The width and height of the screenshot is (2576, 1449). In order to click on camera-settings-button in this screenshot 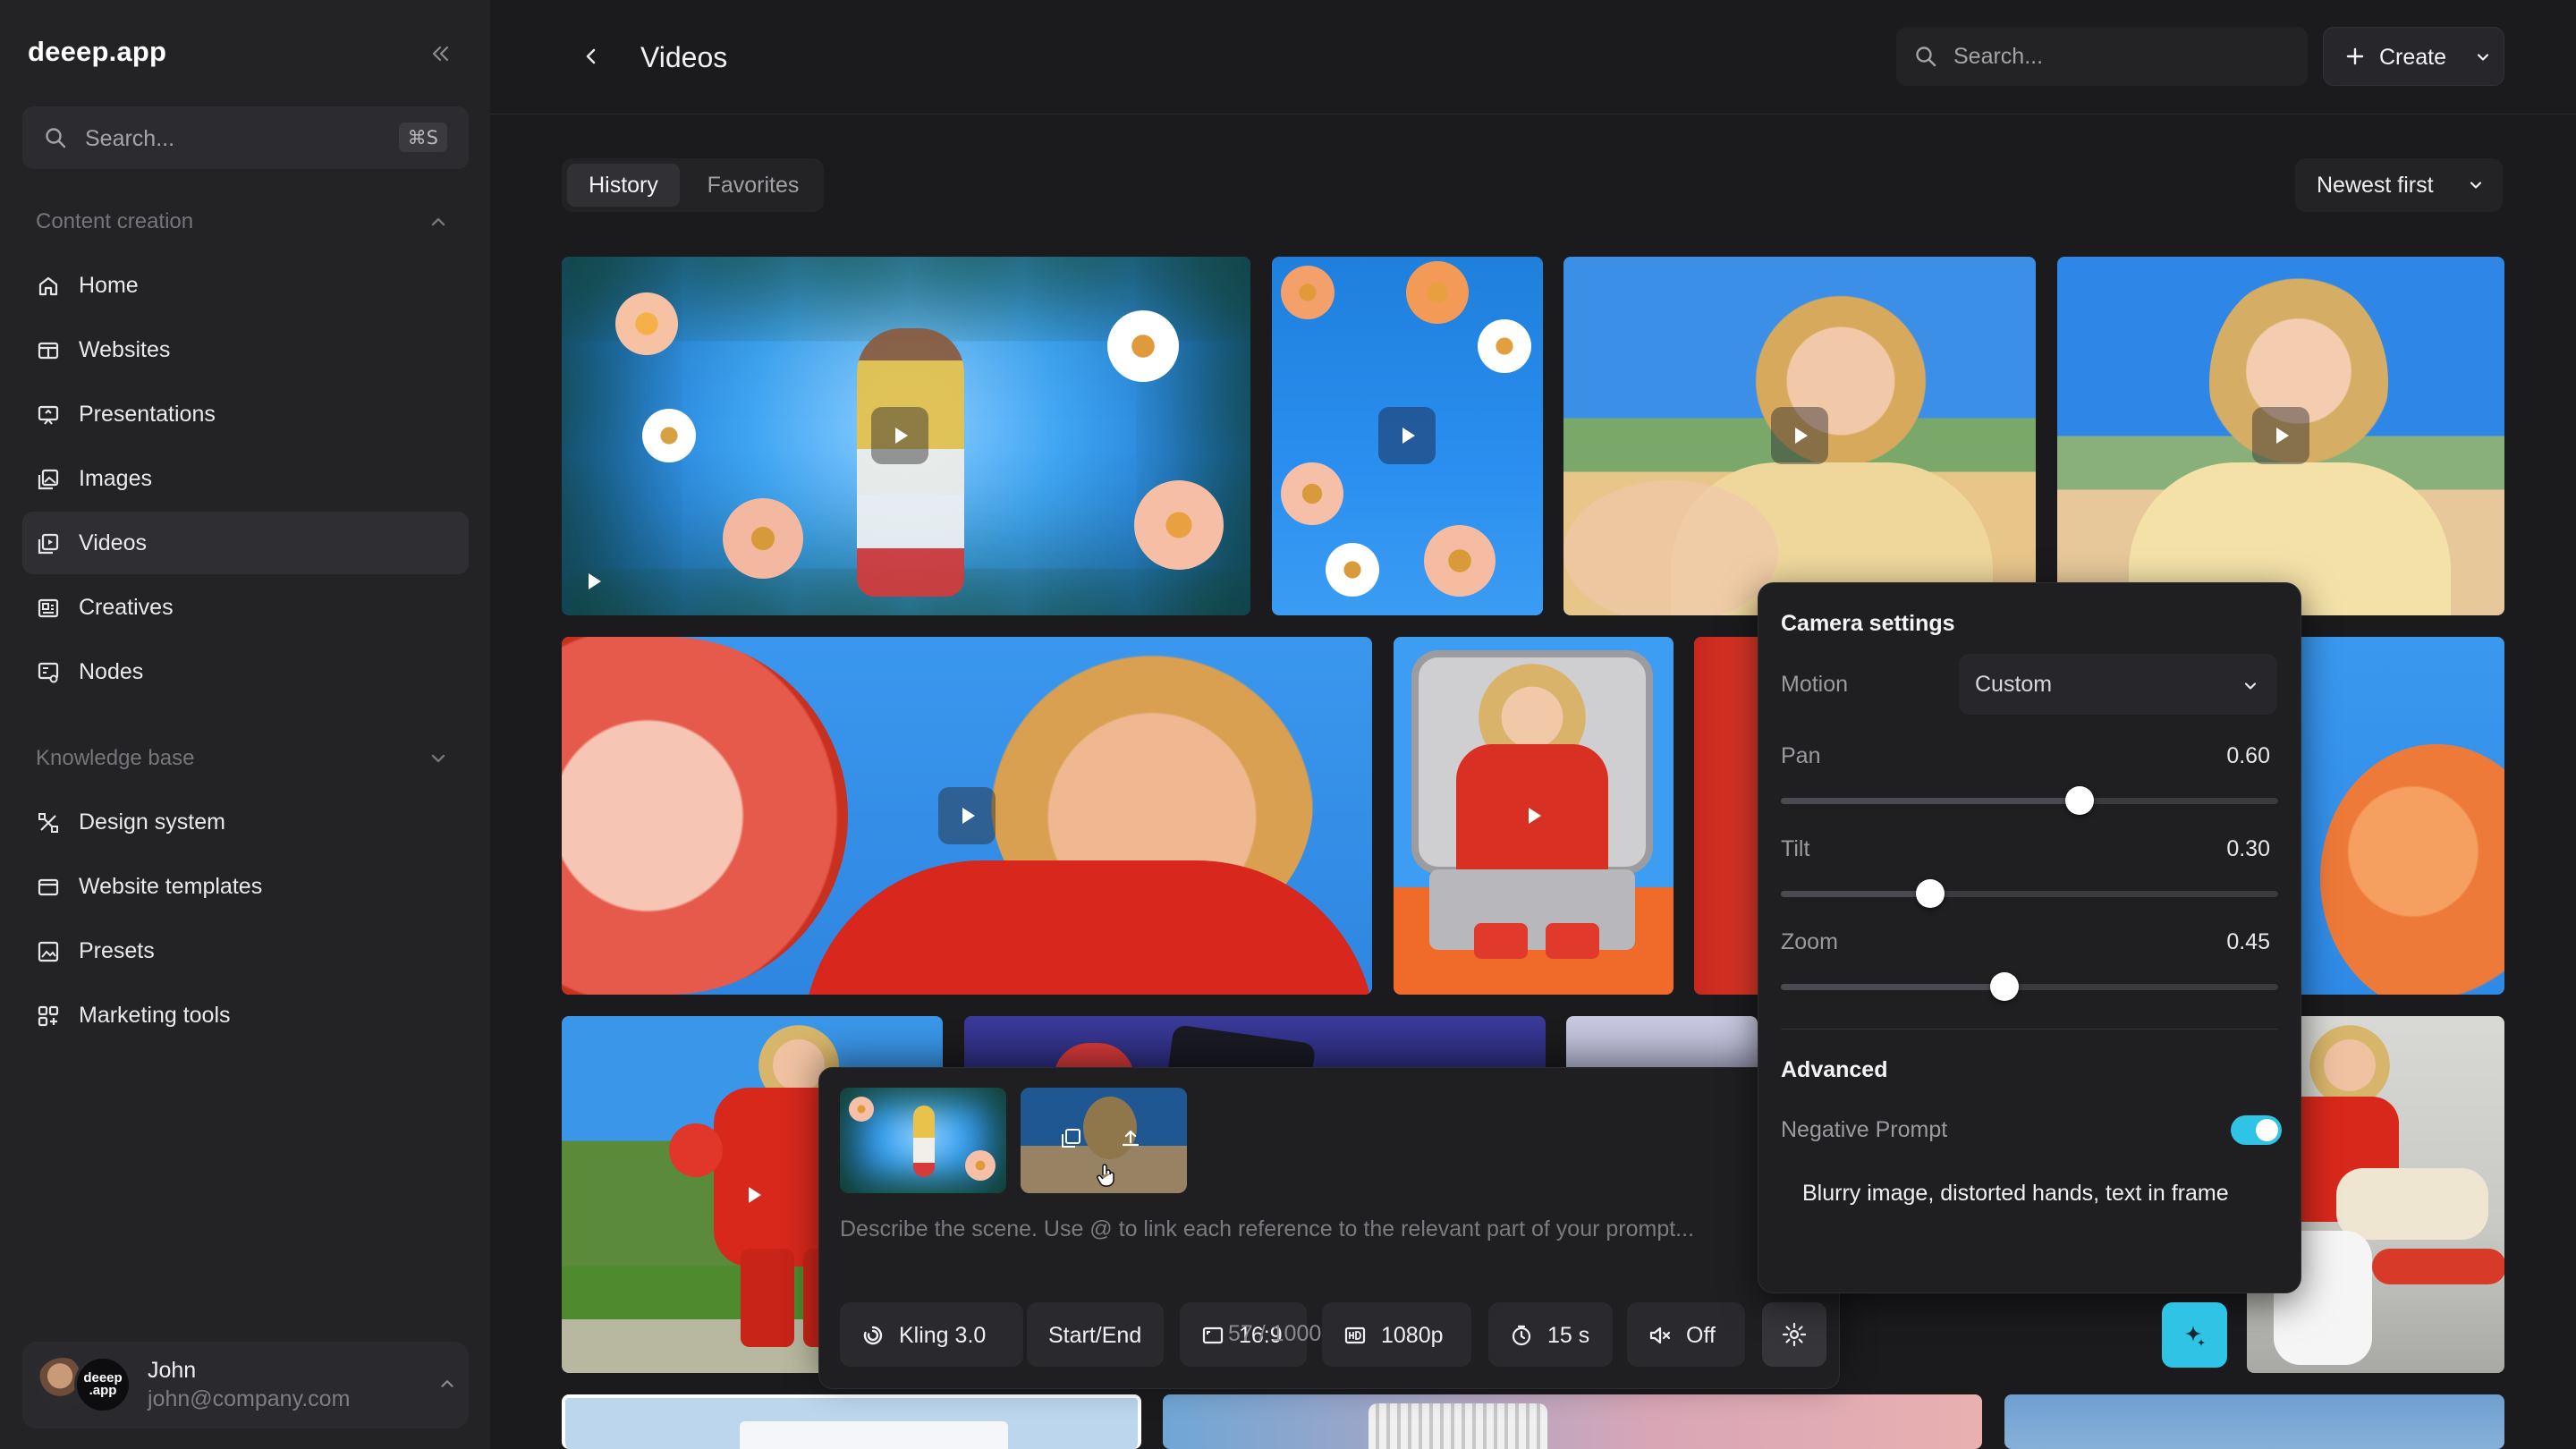, I will do `click(1794, 1334)`.